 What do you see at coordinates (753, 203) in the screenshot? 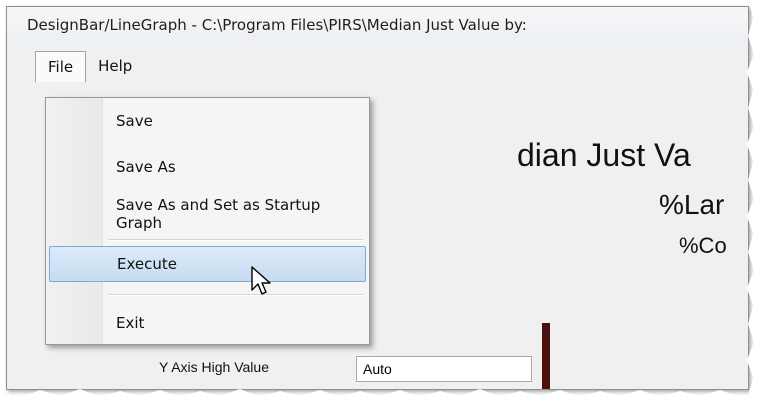
I see `torn-edge-right` at bounding box center [753, 203].